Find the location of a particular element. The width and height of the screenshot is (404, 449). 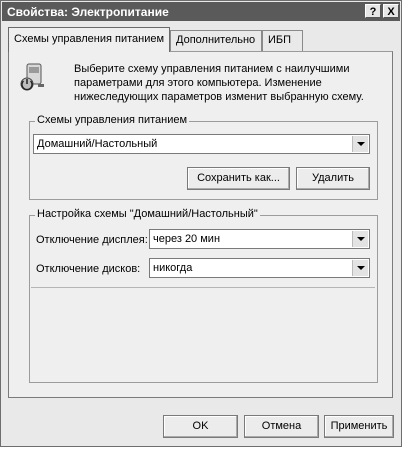

close-button: X is located at coordinates (391, 11).